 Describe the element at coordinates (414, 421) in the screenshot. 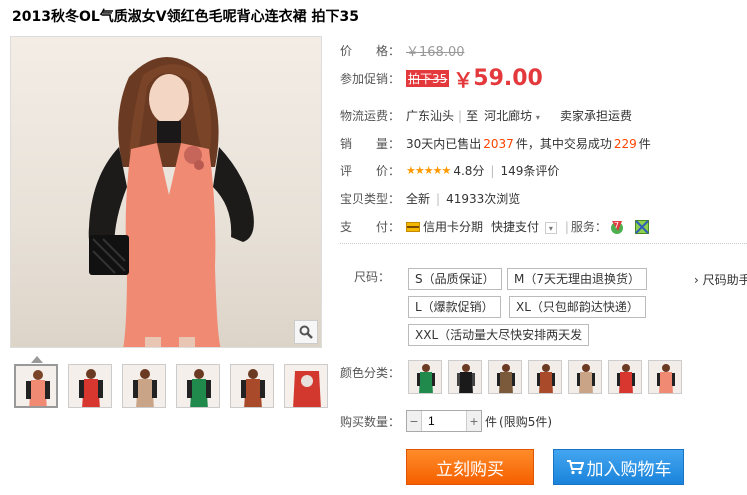

I see `decrement-button: −` at that location.